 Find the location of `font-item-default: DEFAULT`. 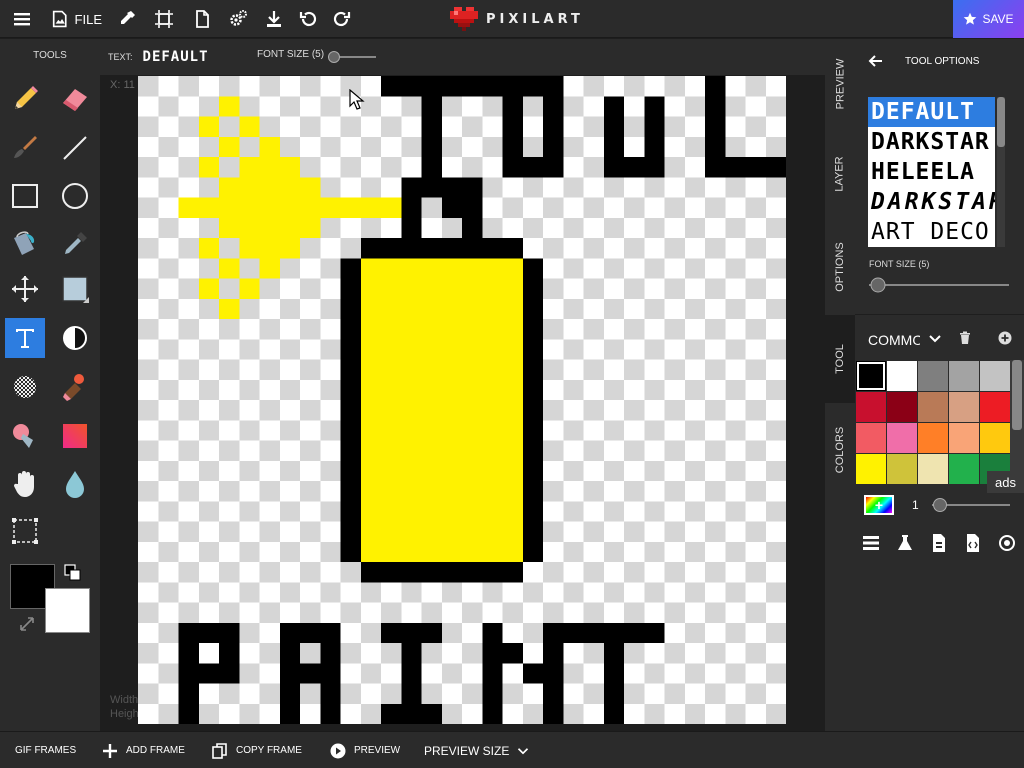

font-item-default: DEFAULT is located at coordinates (931, 112).